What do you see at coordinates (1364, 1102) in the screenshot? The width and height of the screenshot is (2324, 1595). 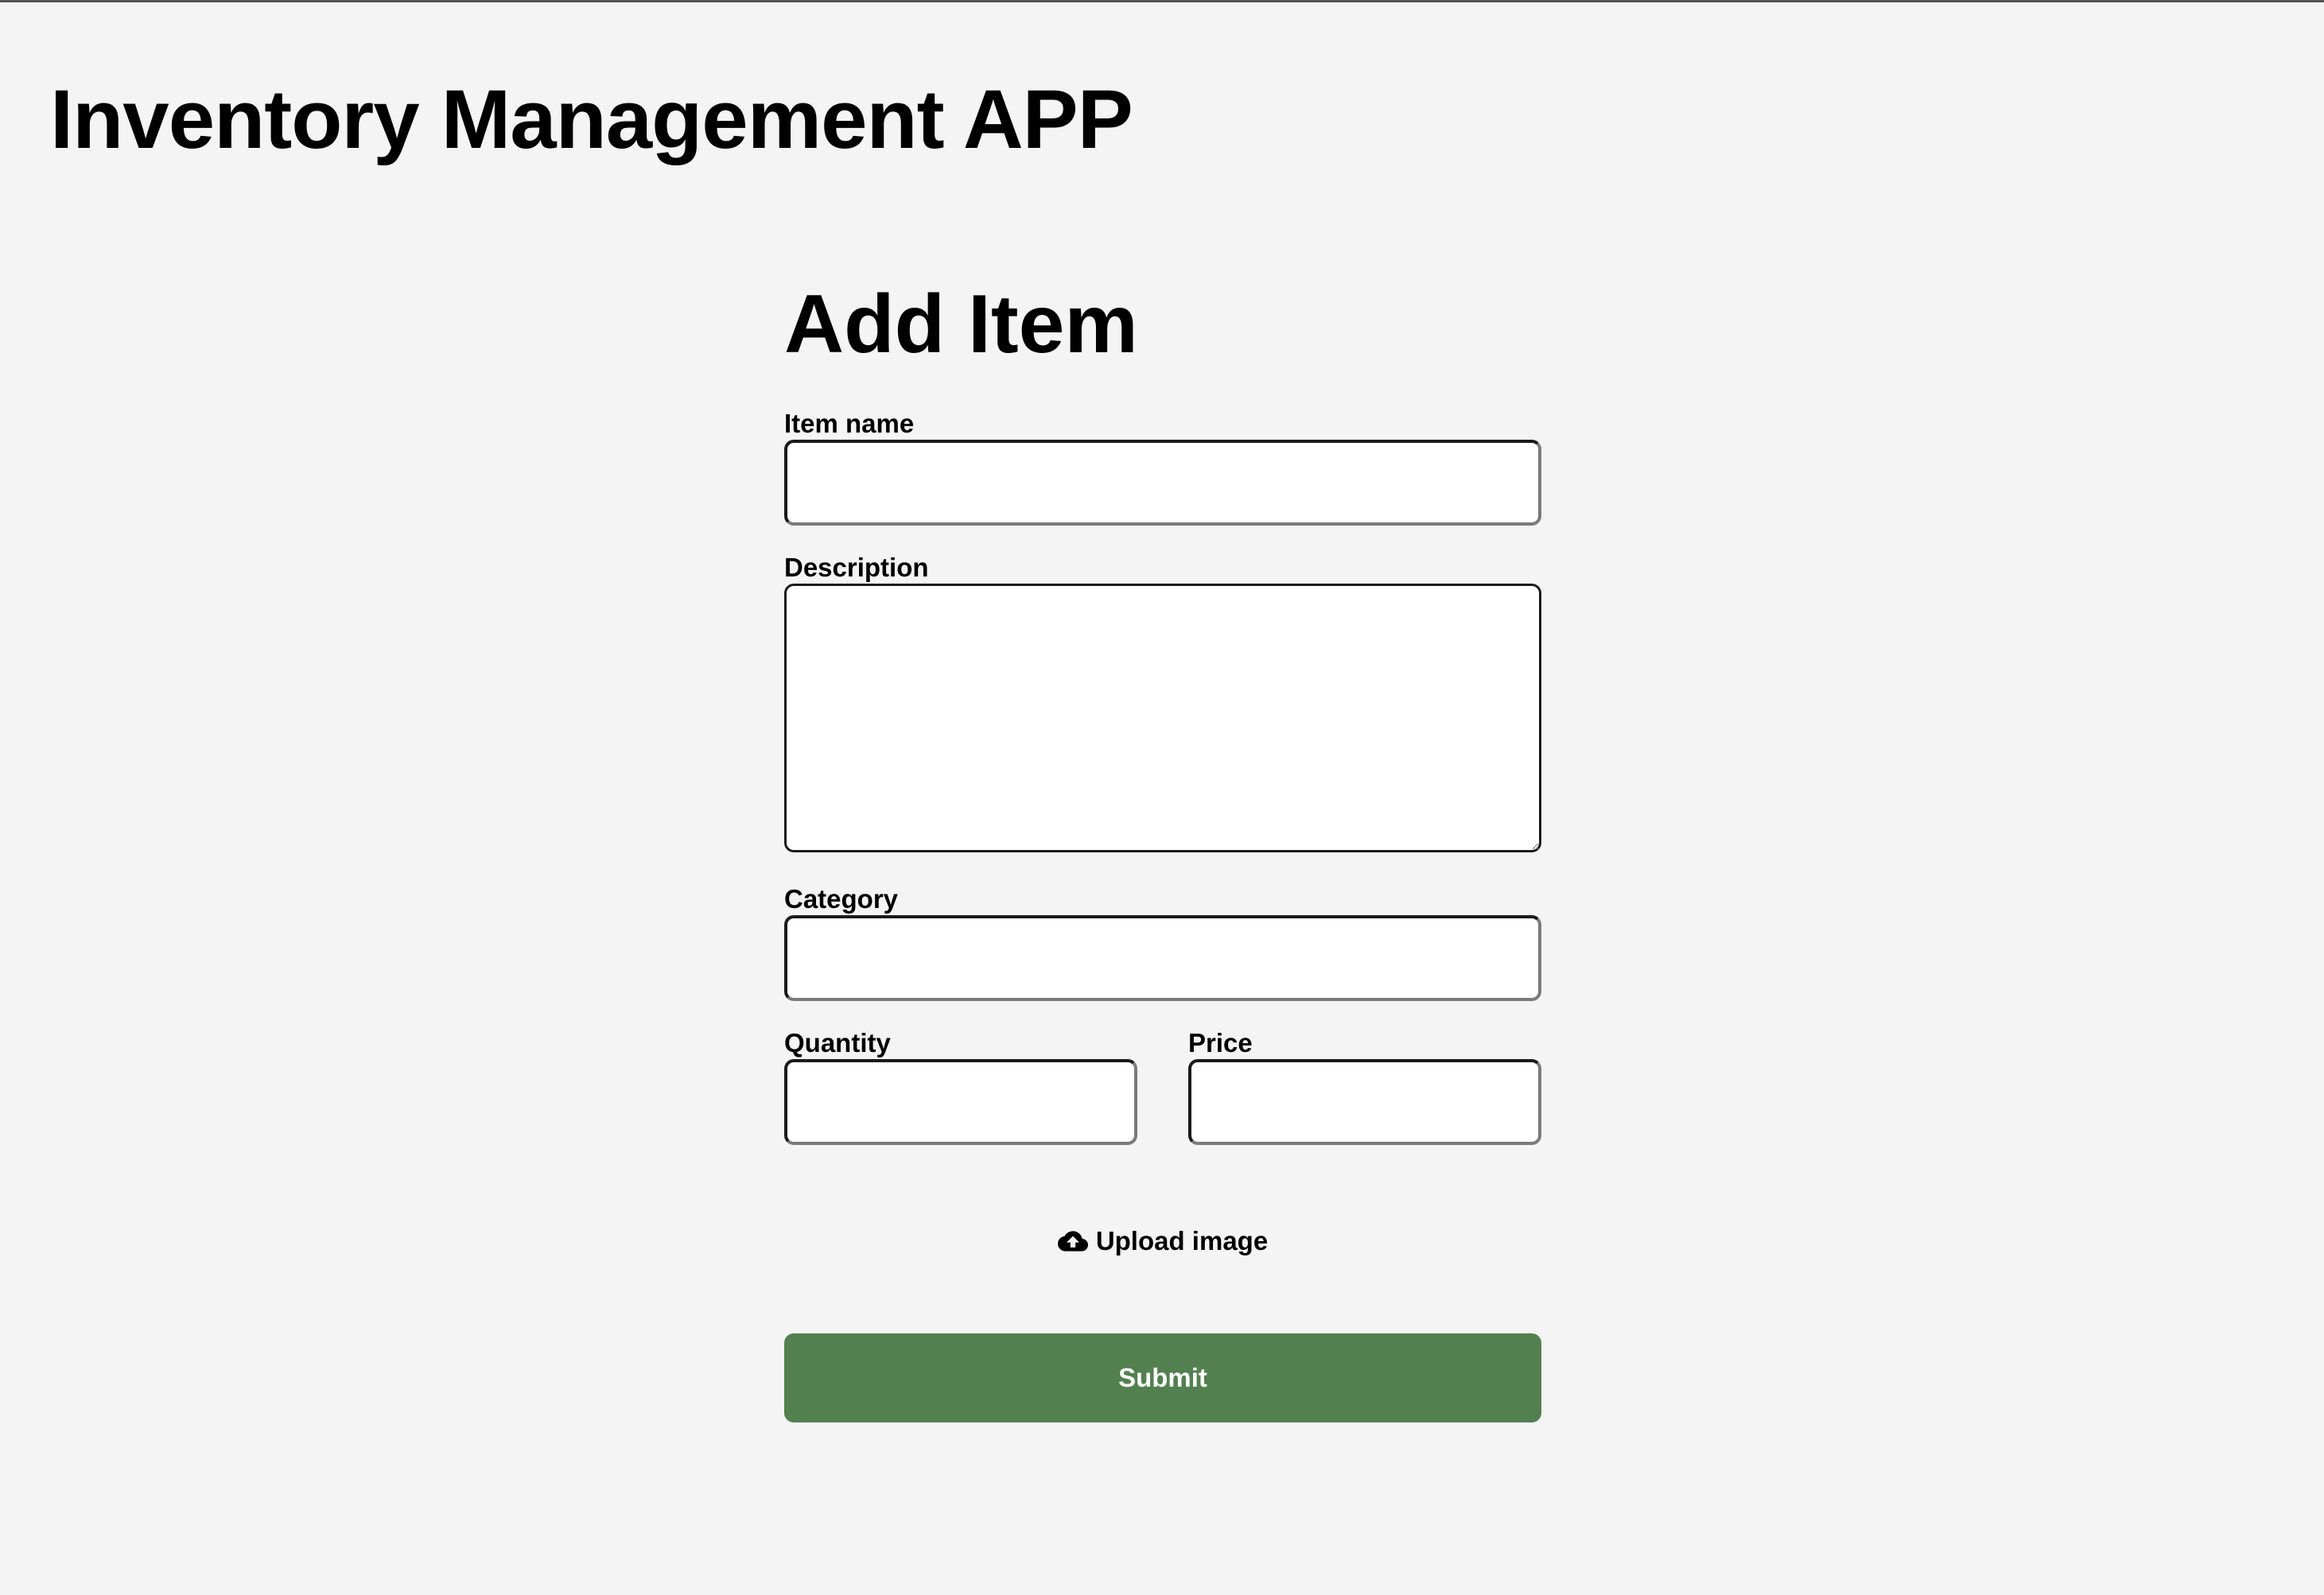 I see `price-input` at bounding box center [1364, 1102].